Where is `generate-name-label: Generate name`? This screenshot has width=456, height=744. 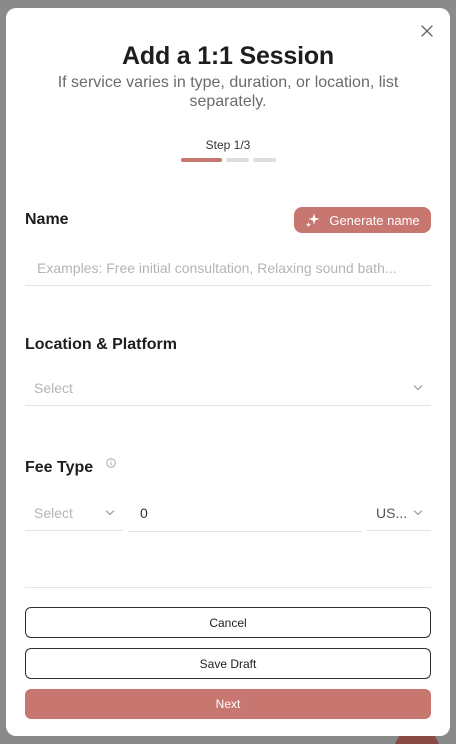
generate-name-label: Generate name is located at coordinates (374, 220).